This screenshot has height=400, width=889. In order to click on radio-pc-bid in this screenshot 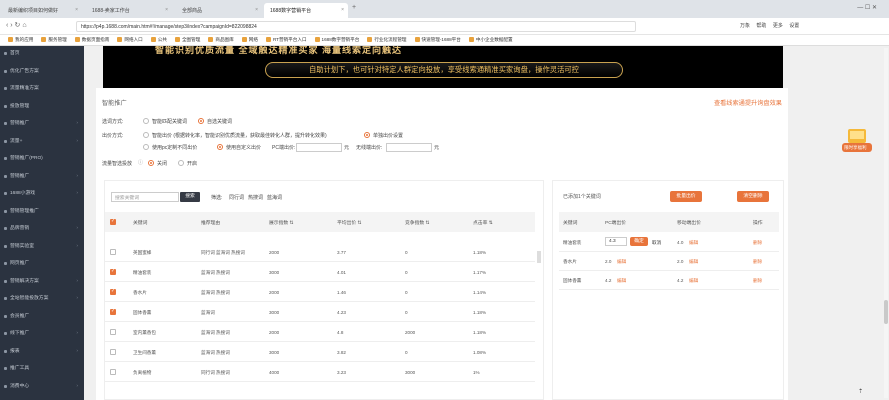, I will do `click(146, 147)`.